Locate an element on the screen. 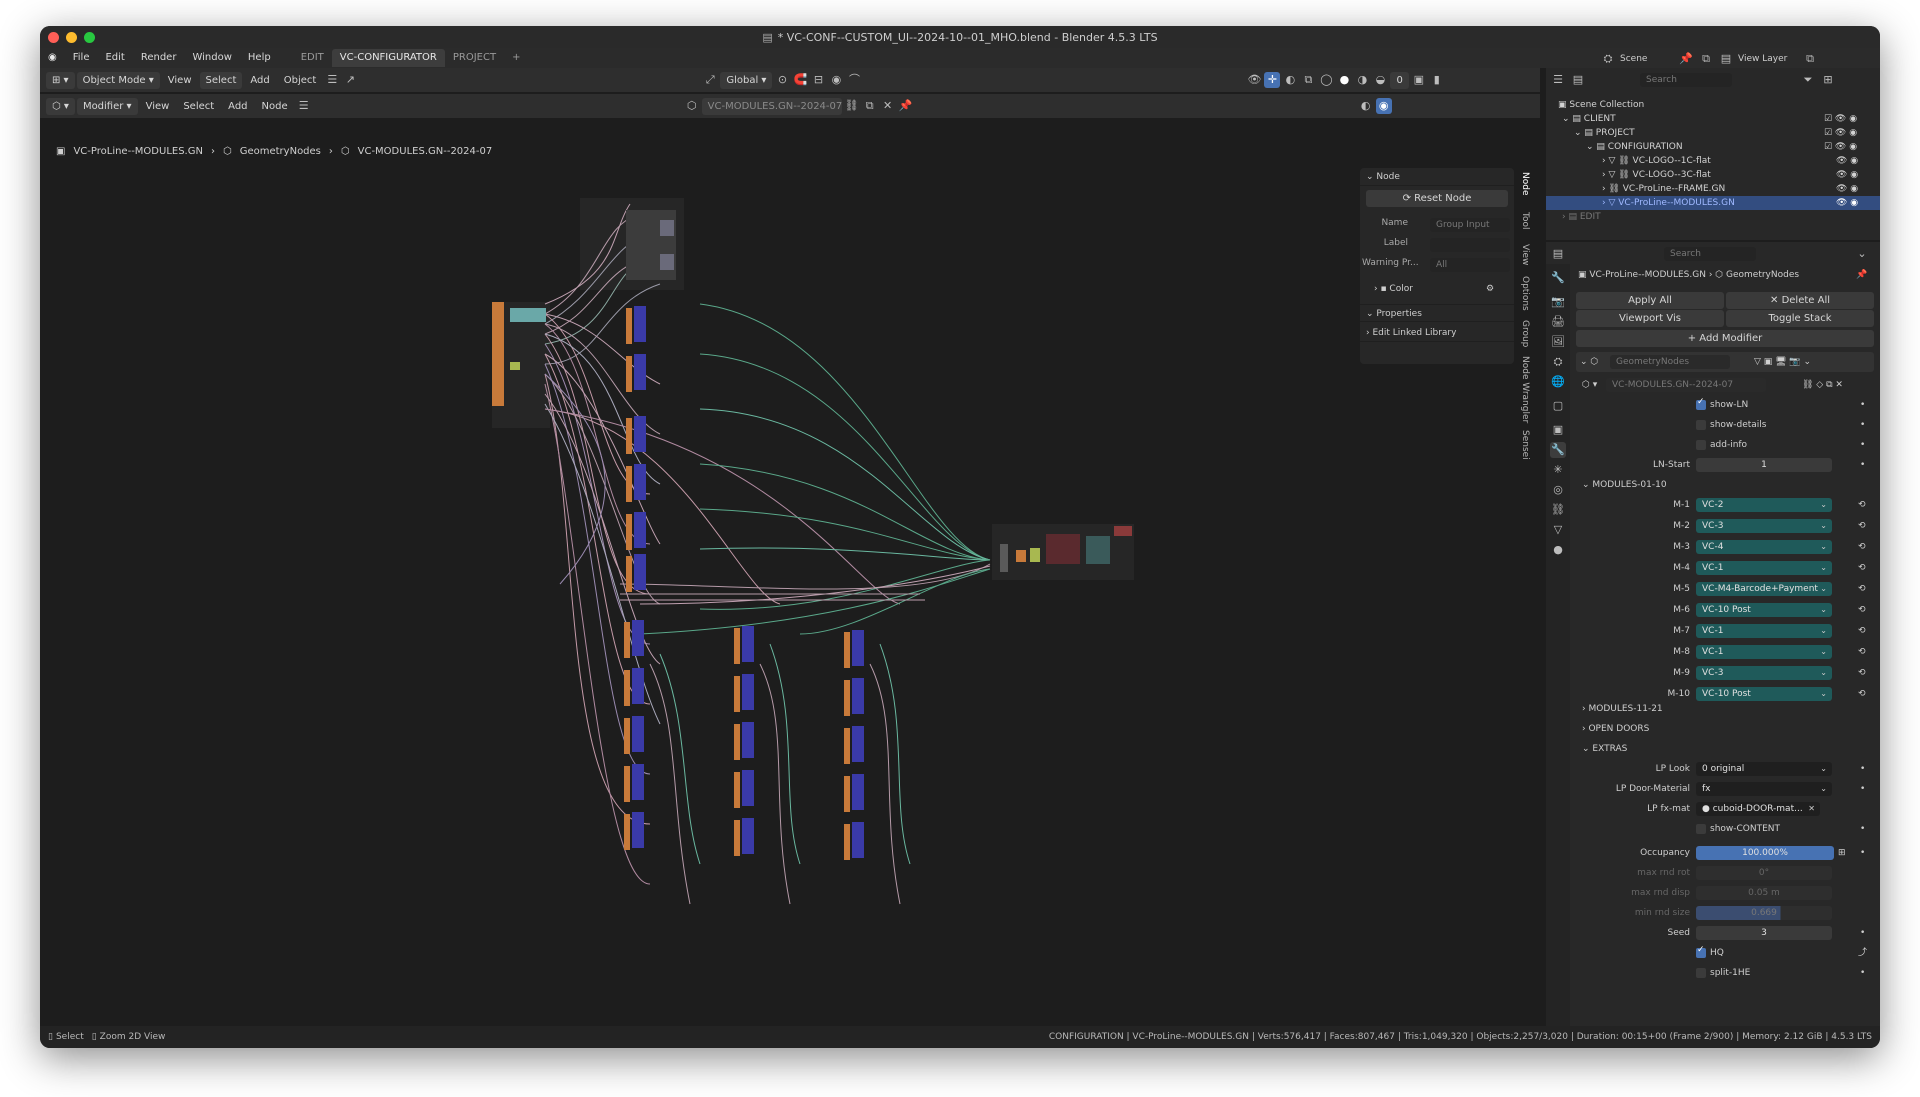 Image resolution: width=1920 pixels, height=1097 pixels. ln-start-field: 1 is located at coordinates (1764, 465).